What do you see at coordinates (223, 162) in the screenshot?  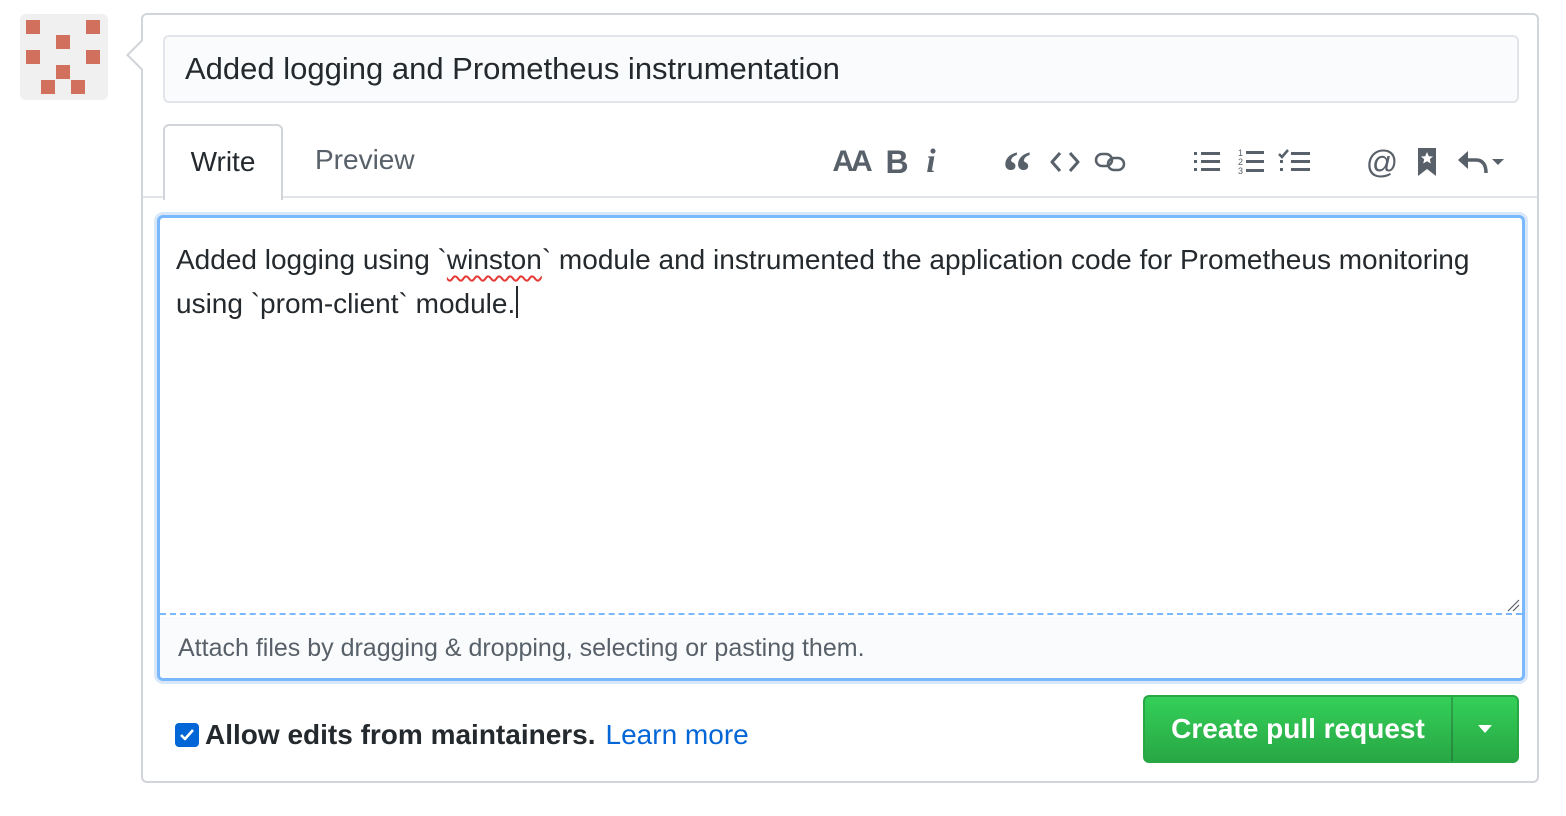 I see `tab-write: Write` at bounding box center [223, 162].